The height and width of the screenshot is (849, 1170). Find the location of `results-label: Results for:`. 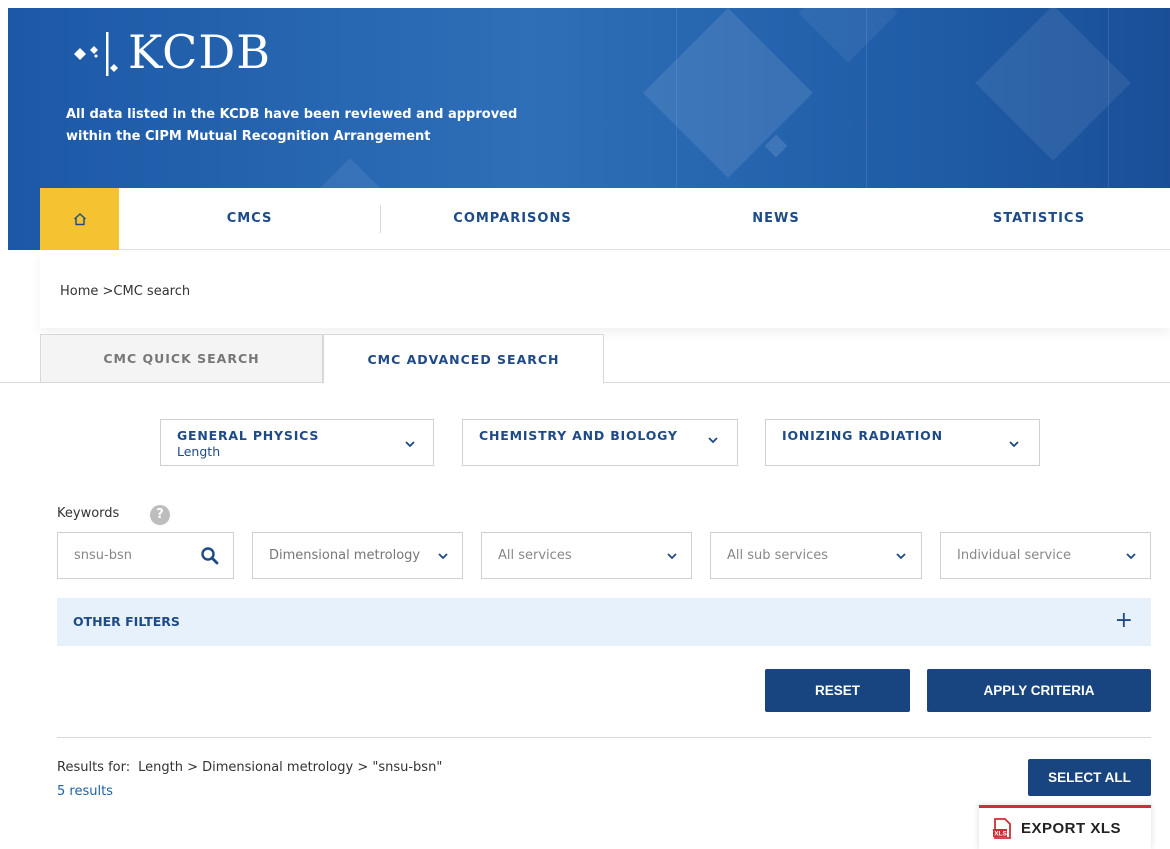

results-label: Results for: is located at coordinates (94, 767).